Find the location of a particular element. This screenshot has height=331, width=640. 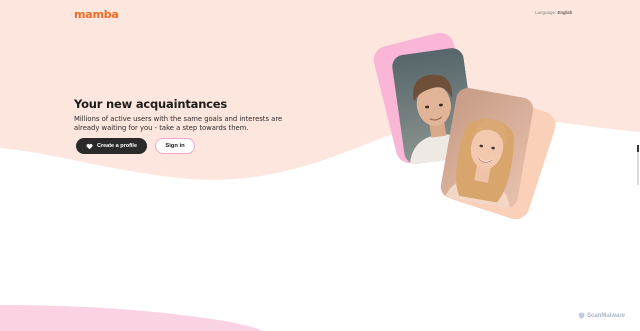

language-value: English is located at coordinates (565, 12).